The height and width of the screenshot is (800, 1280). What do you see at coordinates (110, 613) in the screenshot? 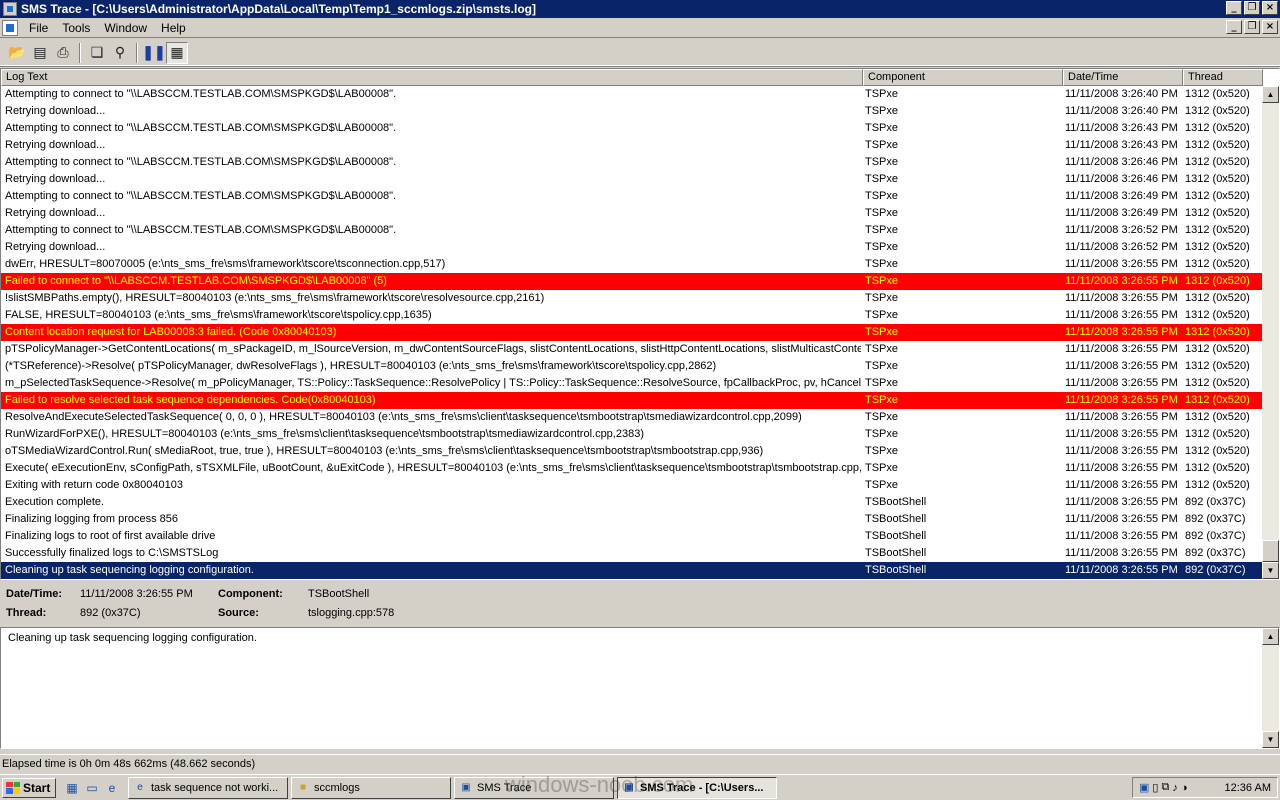
I see `thread-value: 892 (0x37C)` at bounding box center [110, 613].